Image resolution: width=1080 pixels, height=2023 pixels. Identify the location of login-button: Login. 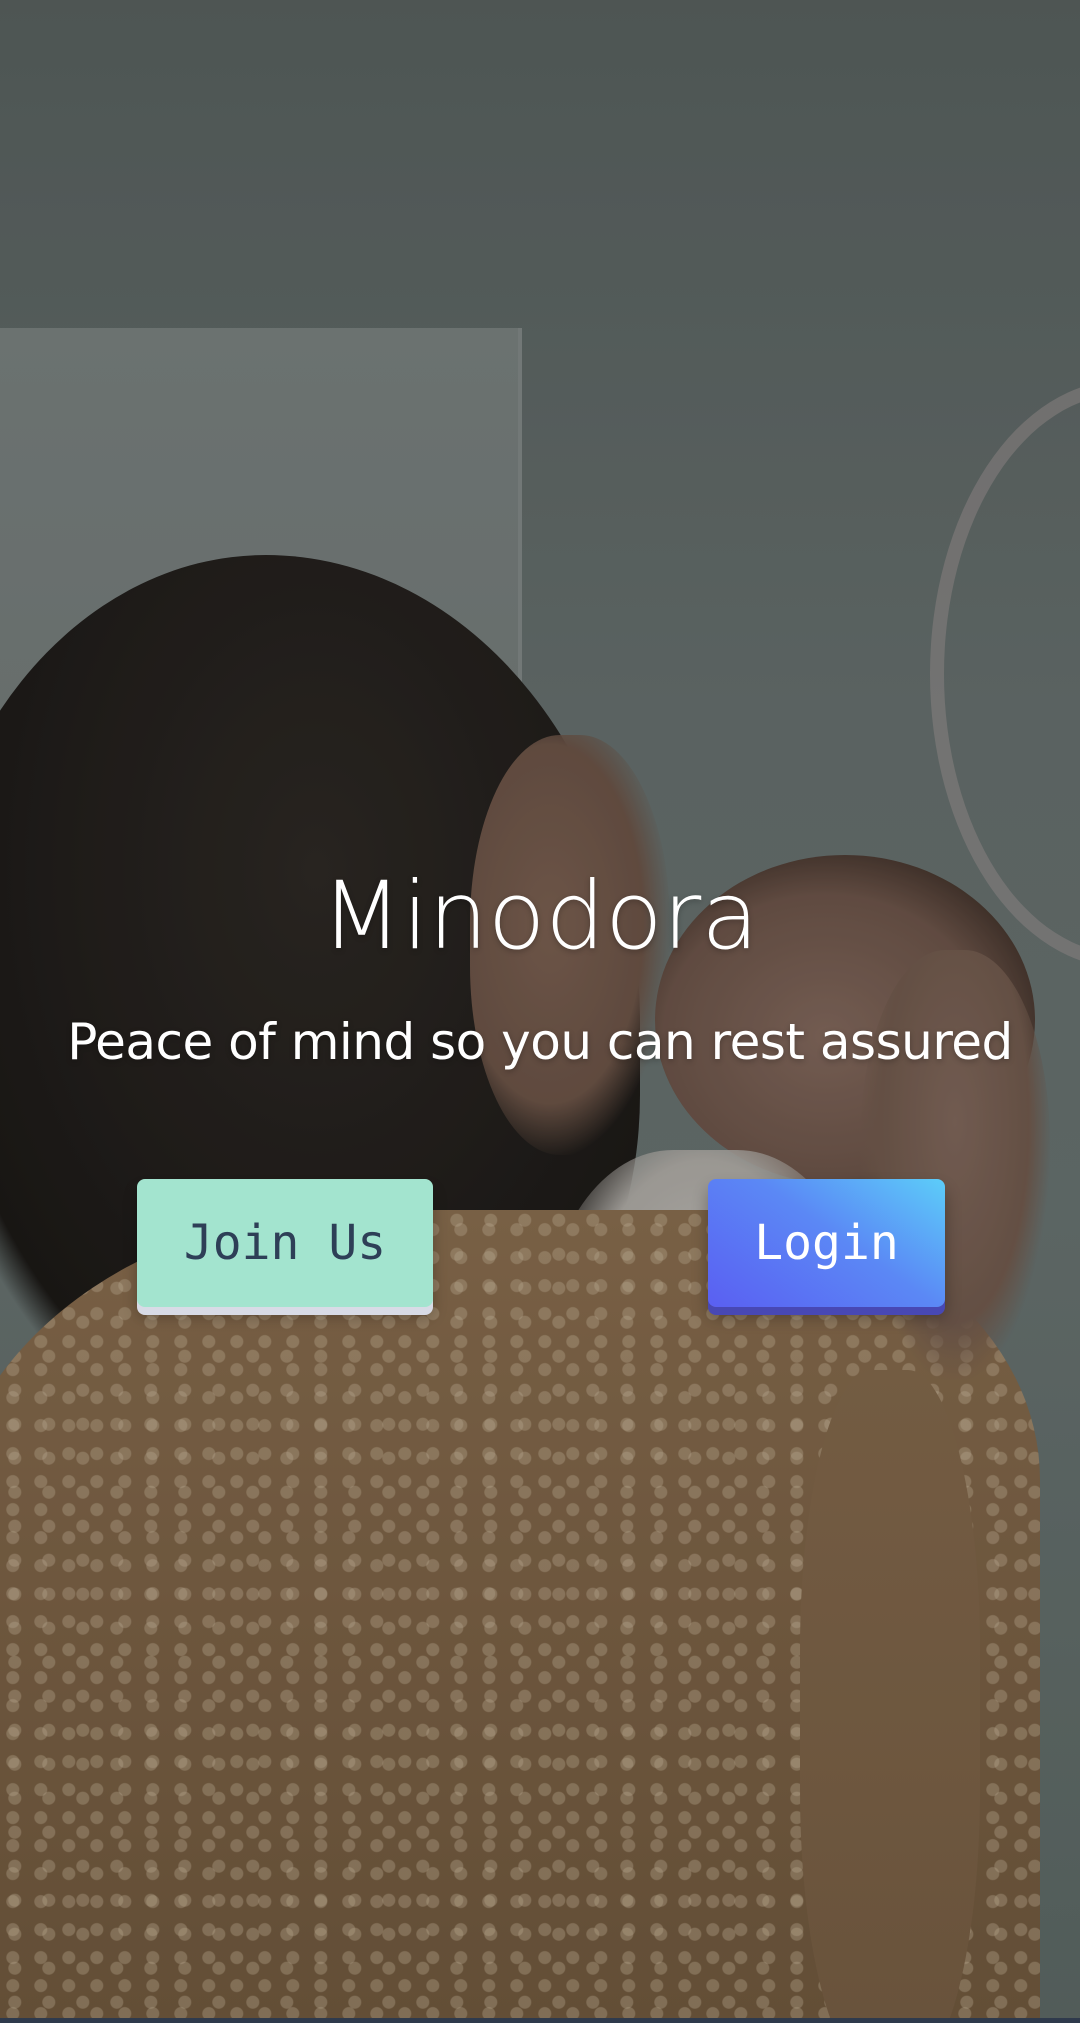
(826, 1243).